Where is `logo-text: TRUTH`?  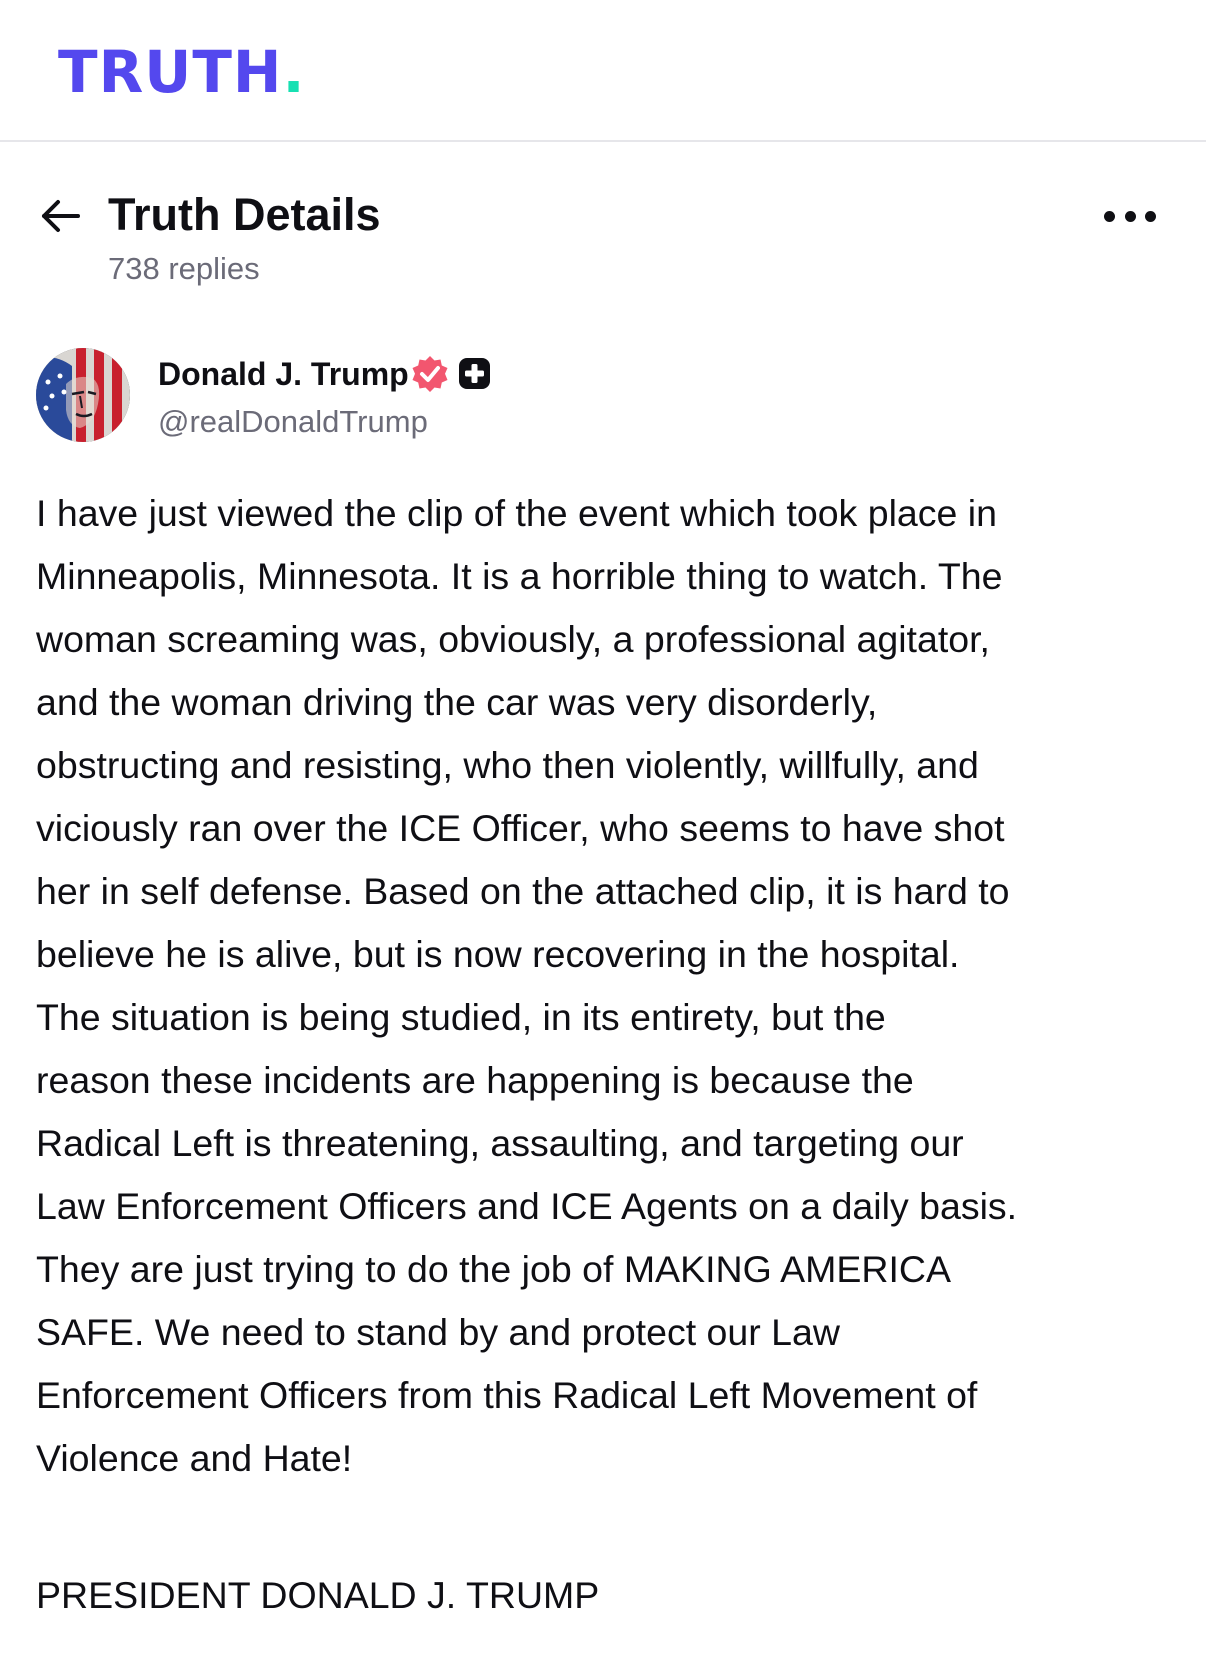
logo-text: TRUTH is located at coordinates (170, 72).